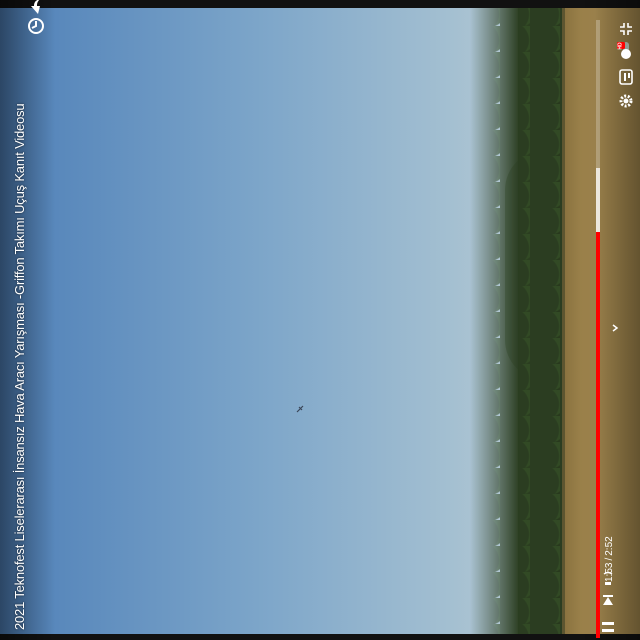 This screenshot has width=640, height=640. Describe the element at coordinates (320, 637) in the screenshot. I see `letterbox-bottom` at that location.